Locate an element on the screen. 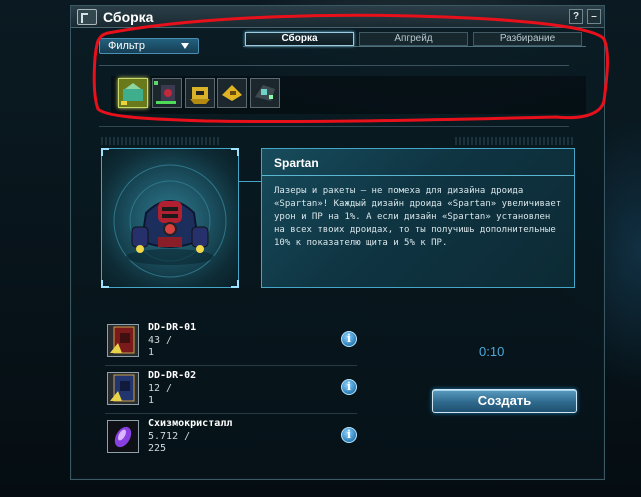  droid-preview is located at coordinates (170, 218).